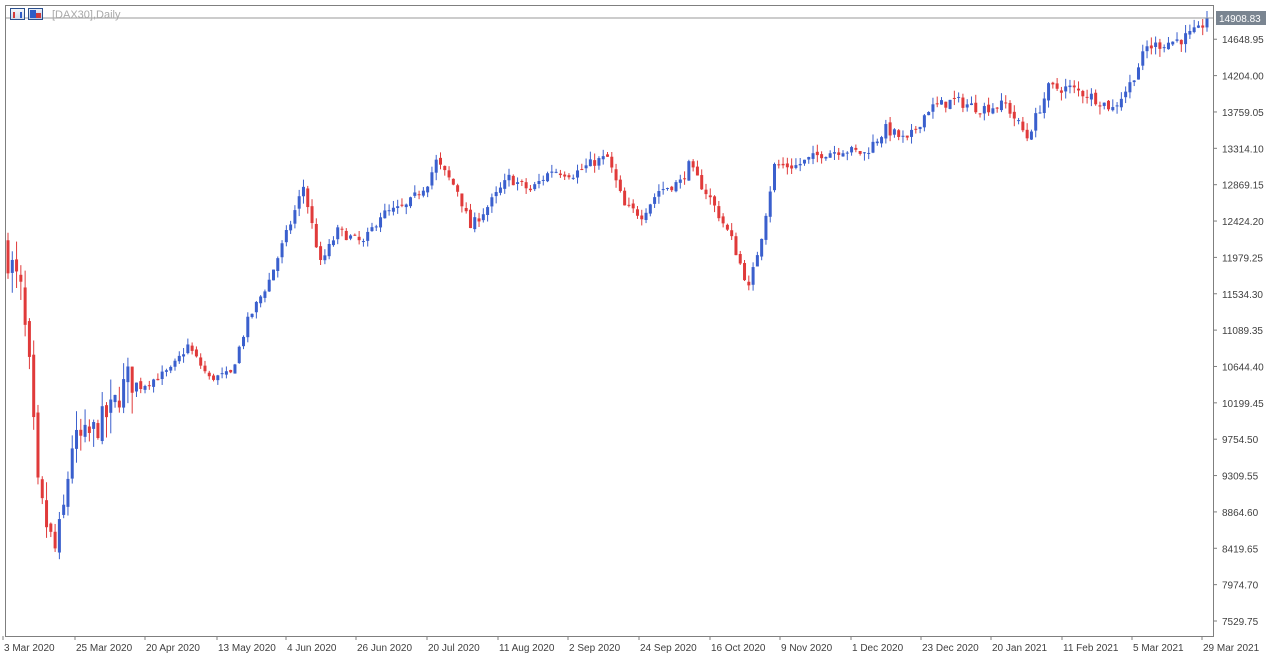 The width and height of the screenshot is (1280, 664). I want to click on y-tick-label: 13759.05, so click(1243, 113).